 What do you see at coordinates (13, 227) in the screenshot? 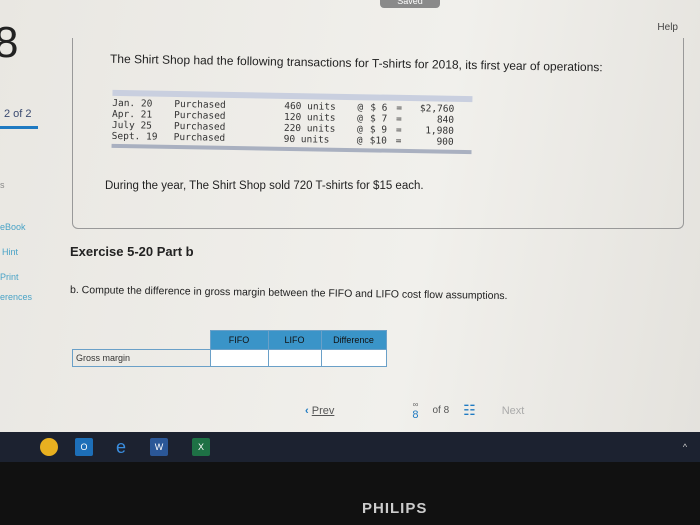
I see `sidebar-item-ebook: eBook` at bounding box center [13, 227].